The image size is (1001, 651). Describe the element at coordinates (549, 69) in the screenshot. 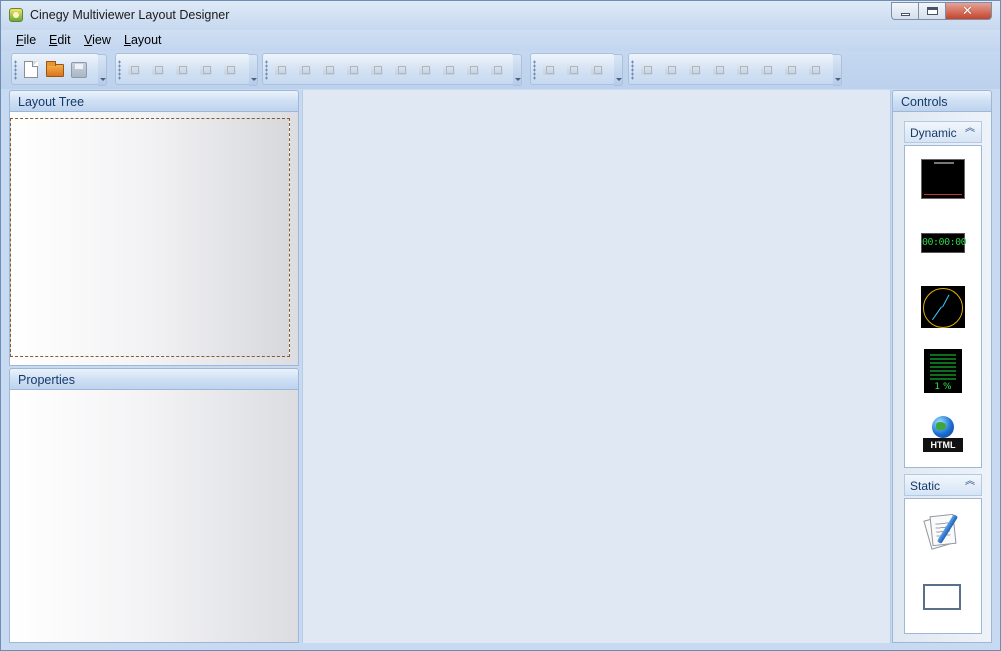

I see `same-width-button` at that location.